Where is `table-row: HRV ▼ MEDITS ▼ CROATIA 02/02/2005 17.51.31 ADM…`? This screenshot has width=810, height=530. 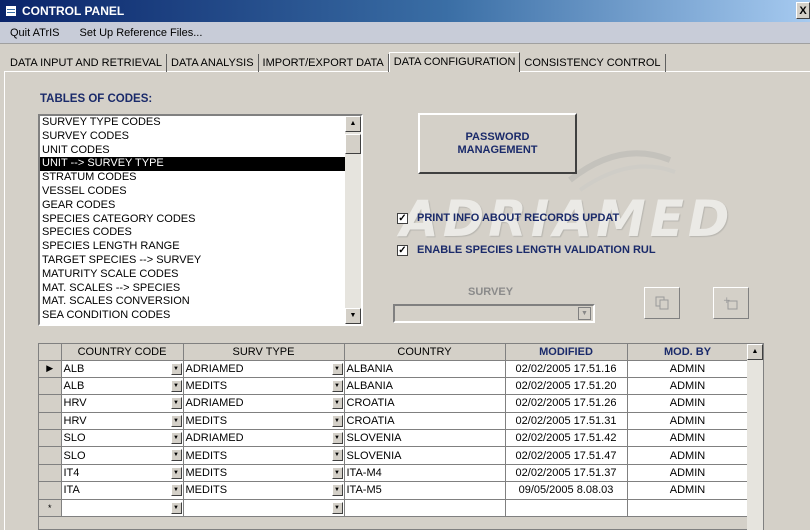
table-row: HRV ▼ MEDITS ▼ CROATIA 02/02/2005 17.51.31 ADM… is located at coordinates (394, 421).